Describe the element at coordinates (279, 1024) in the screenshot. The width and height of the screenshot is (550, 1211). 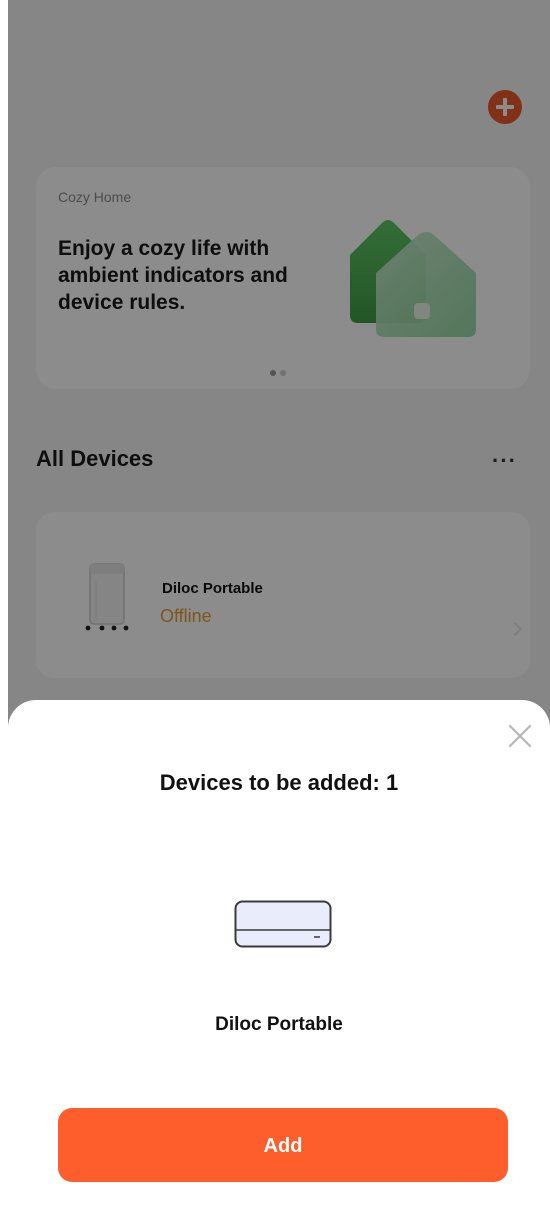
I see `new-device-name: Diloc Portable` at that location.